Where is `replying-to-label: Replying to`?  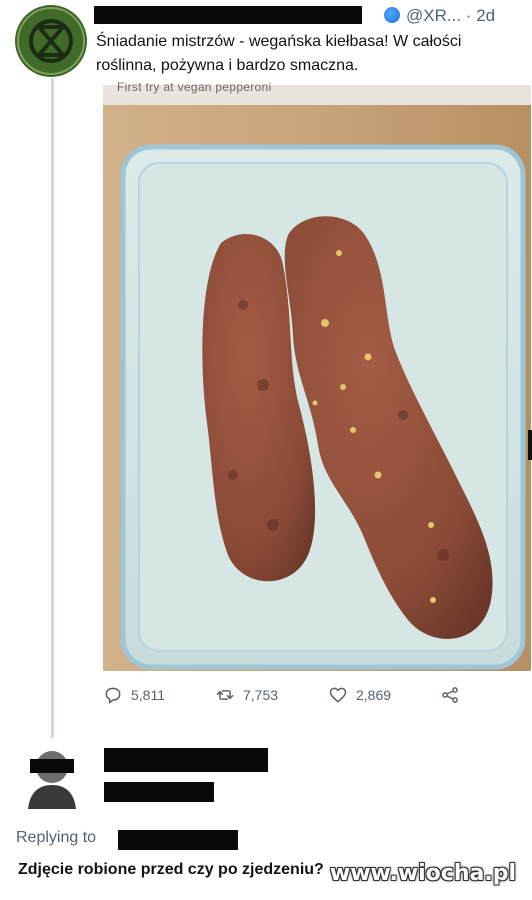
replying-to-label: Replying to is located at coordinates (56, 837).